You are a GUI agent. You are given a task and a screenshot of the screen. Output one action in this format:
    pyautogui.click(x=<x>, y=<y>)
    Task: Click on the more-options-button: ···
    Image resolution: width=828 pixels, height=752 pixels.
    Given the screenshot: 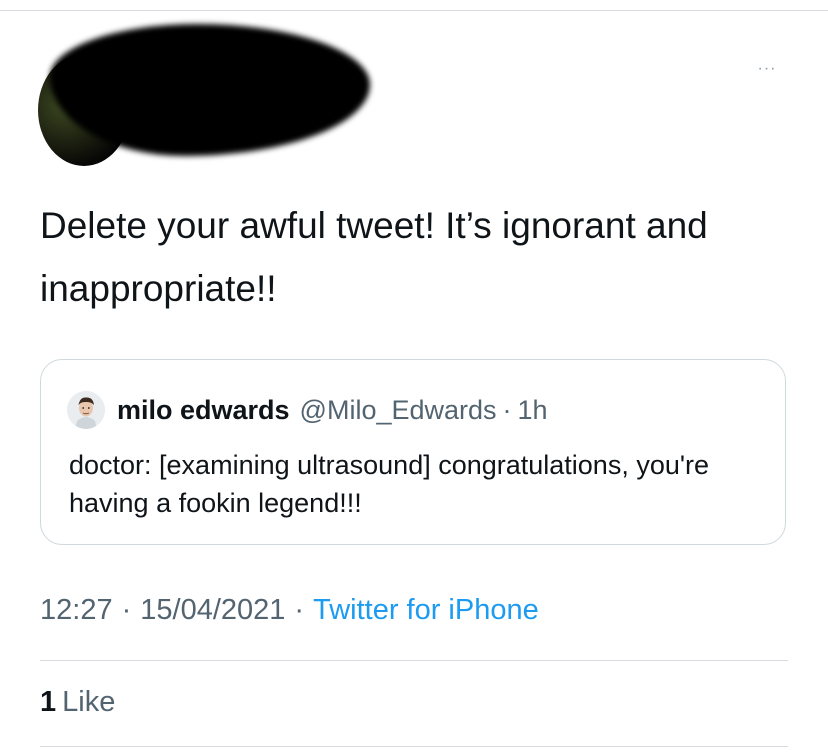 What is the action you would take?
    pyautogui.click(x=767, y=69)
    